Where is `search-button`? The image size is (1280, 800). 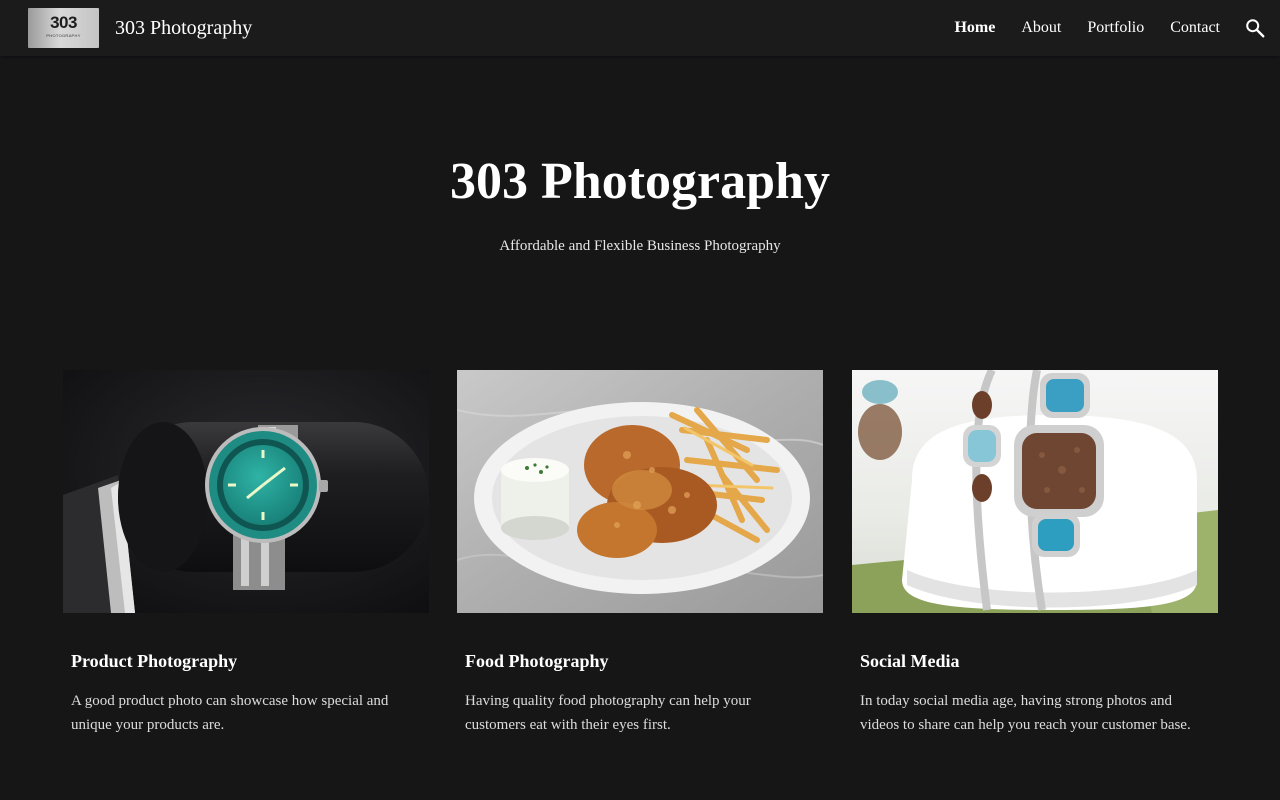
search-button is located at coordinates (1255, 28).